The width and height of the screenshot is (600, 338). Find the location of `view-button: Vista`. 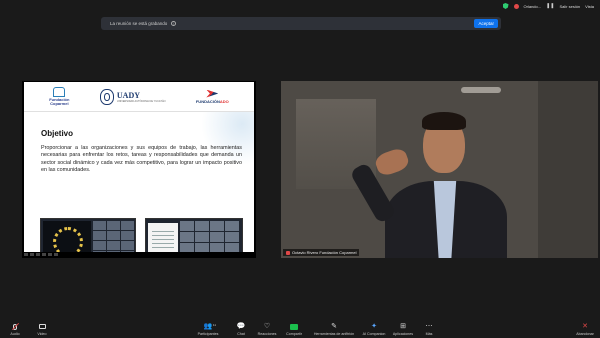

view-button: Vista is located at coordinates (589, 6).